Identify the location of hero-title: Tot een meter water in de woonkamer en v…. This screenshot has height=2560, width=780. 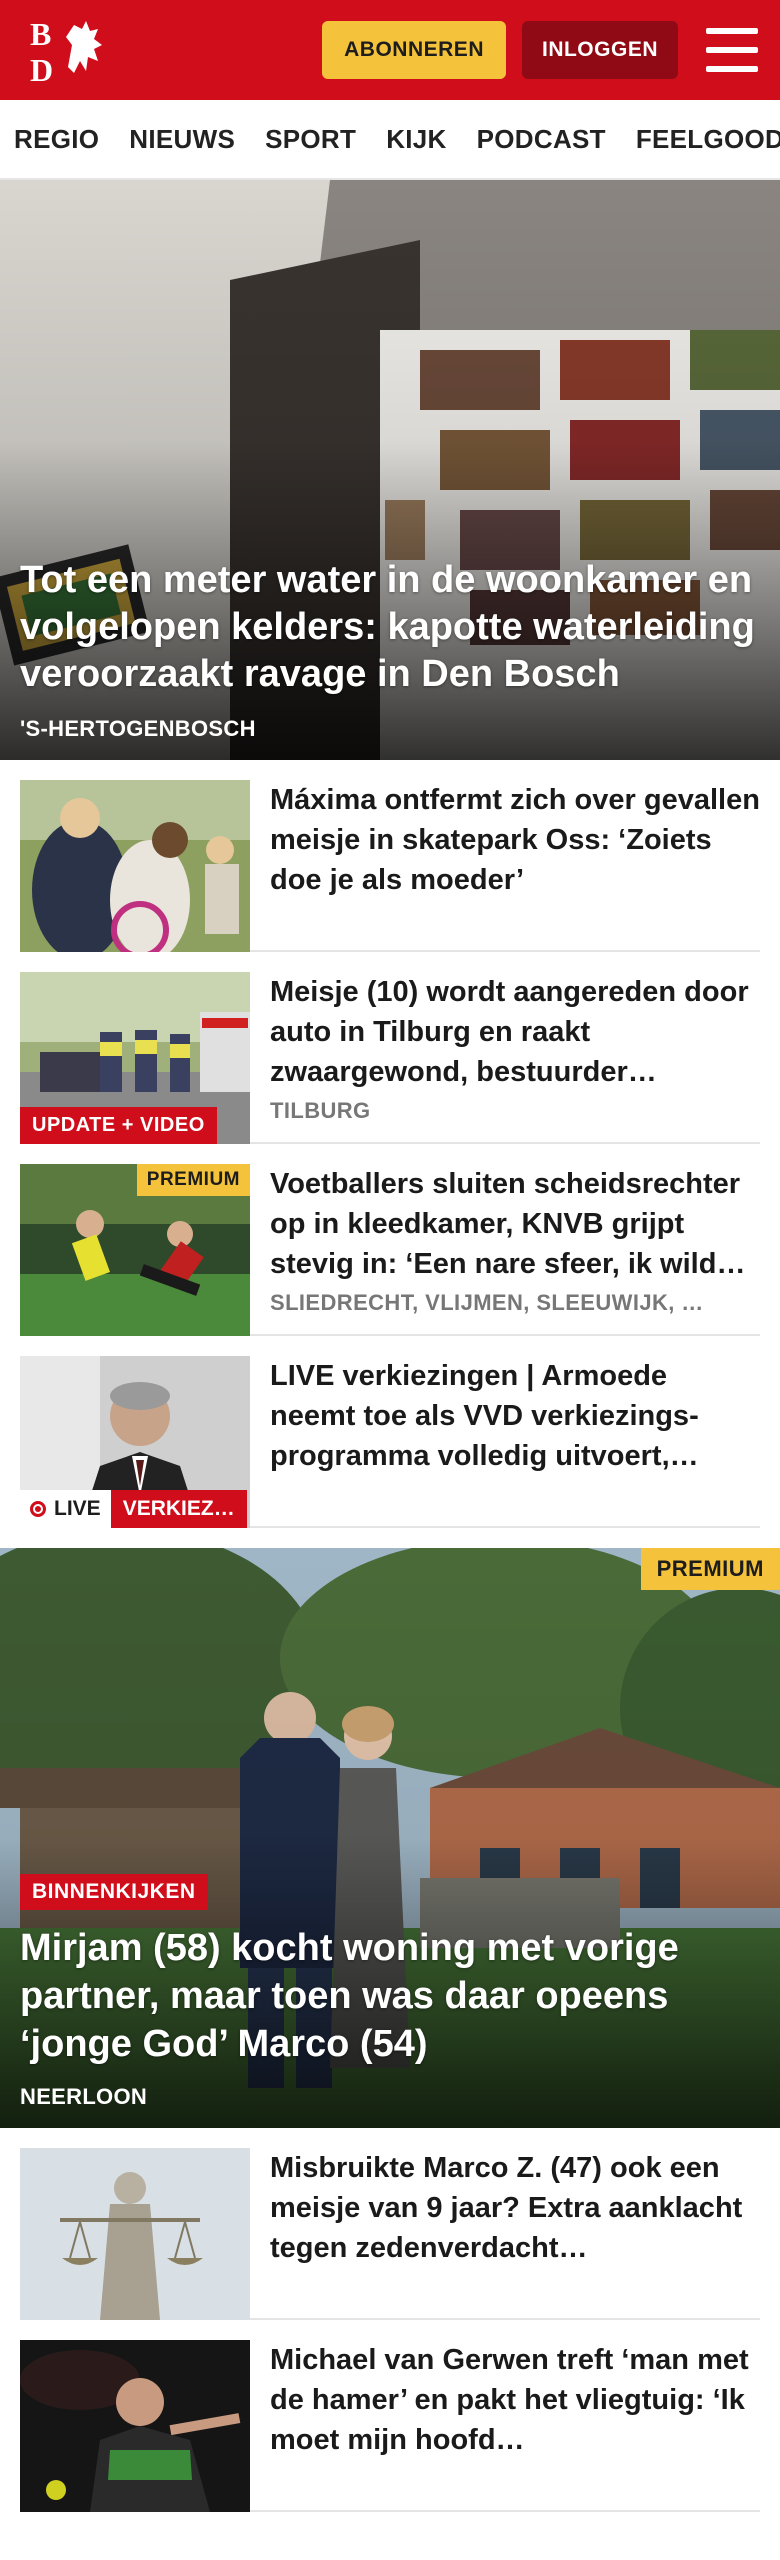
(390, 627).